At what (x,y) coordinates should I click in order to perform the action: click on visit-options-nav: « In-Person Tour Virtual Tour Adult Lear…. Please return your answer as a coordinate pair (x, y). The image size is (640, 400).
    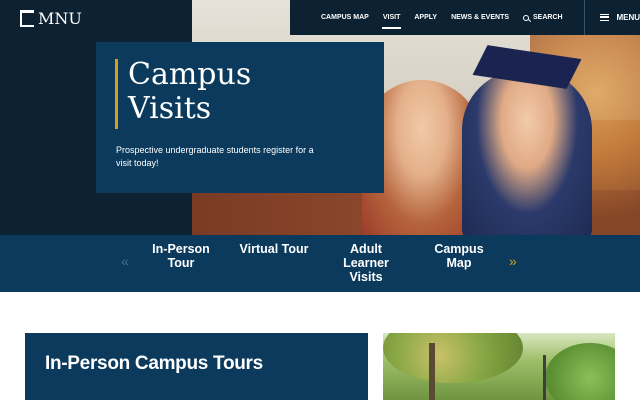
    Looking at the image, I should click on (320, 263).